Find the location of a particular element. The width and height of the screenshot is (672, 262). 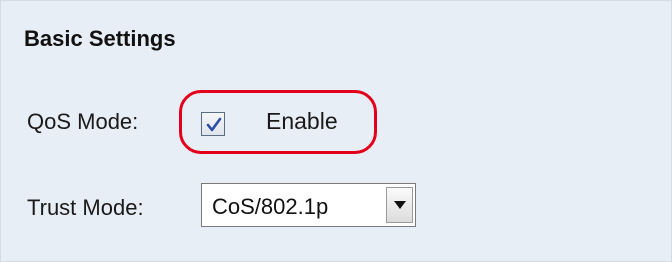

section-title: Basic Settings is located at coordinates (100, 38).